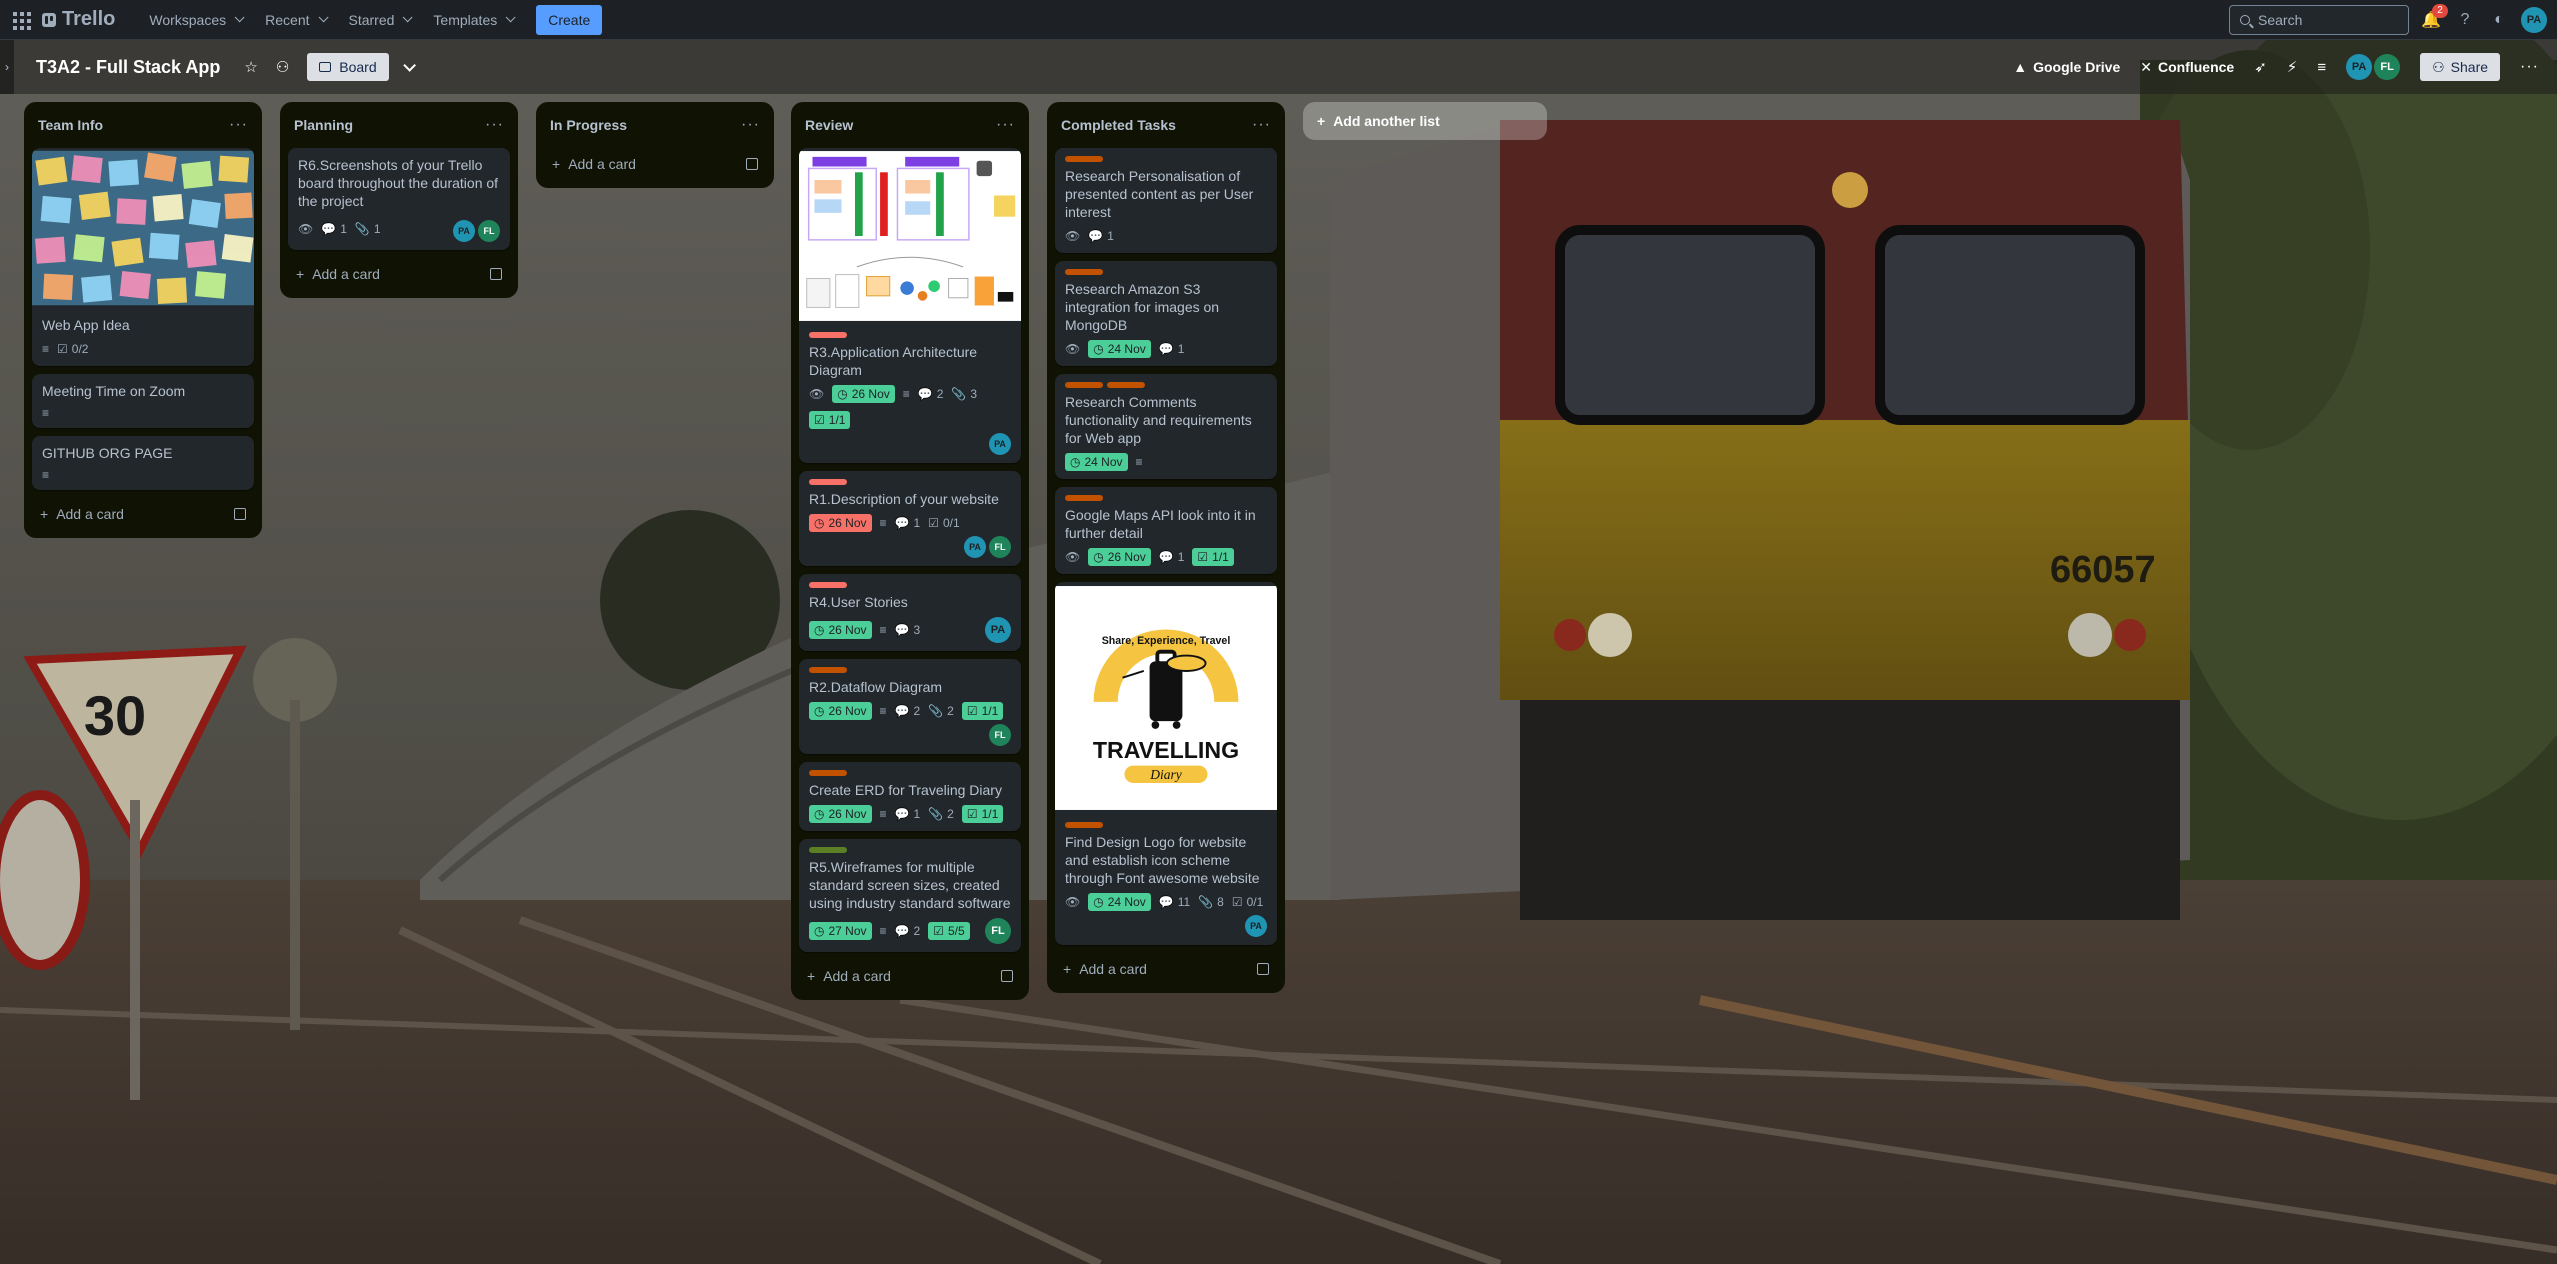 The width and height of the screenshot is (2557, 1264). Describe the element at coordinates (2529, 67) in the screenshot. I see `board-menu-icon: ···` at that location.